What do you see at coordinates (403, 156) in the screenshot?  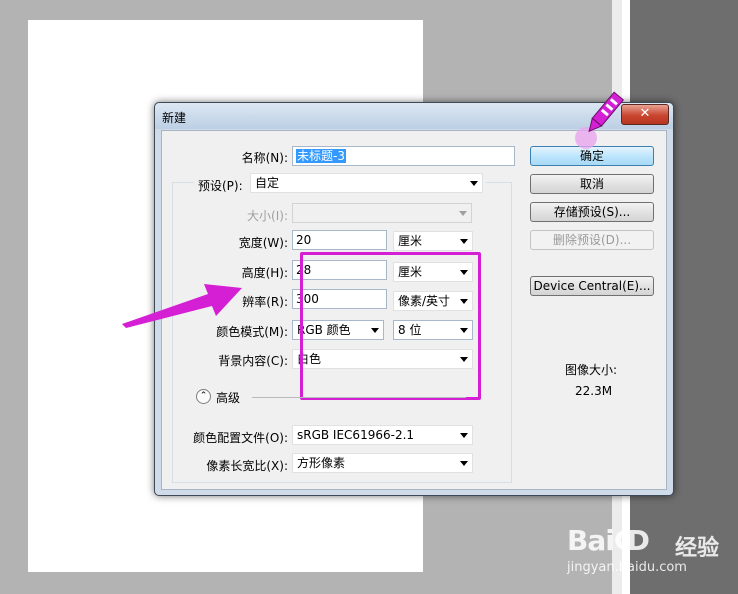 I see `name-input: 未标题-3` at bounding box center [403, 156].